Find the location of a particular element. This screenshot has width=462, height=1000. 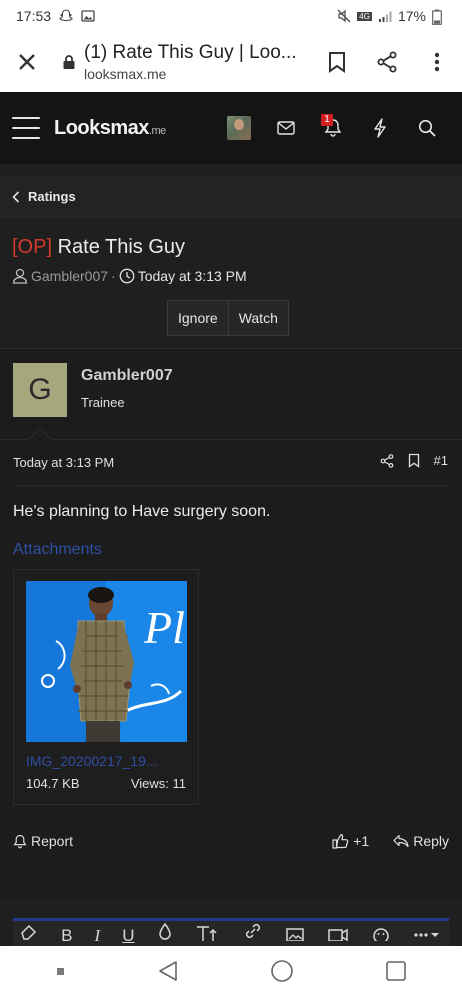

quick-reply-editor: B I U is located at coordinates (231, 922).